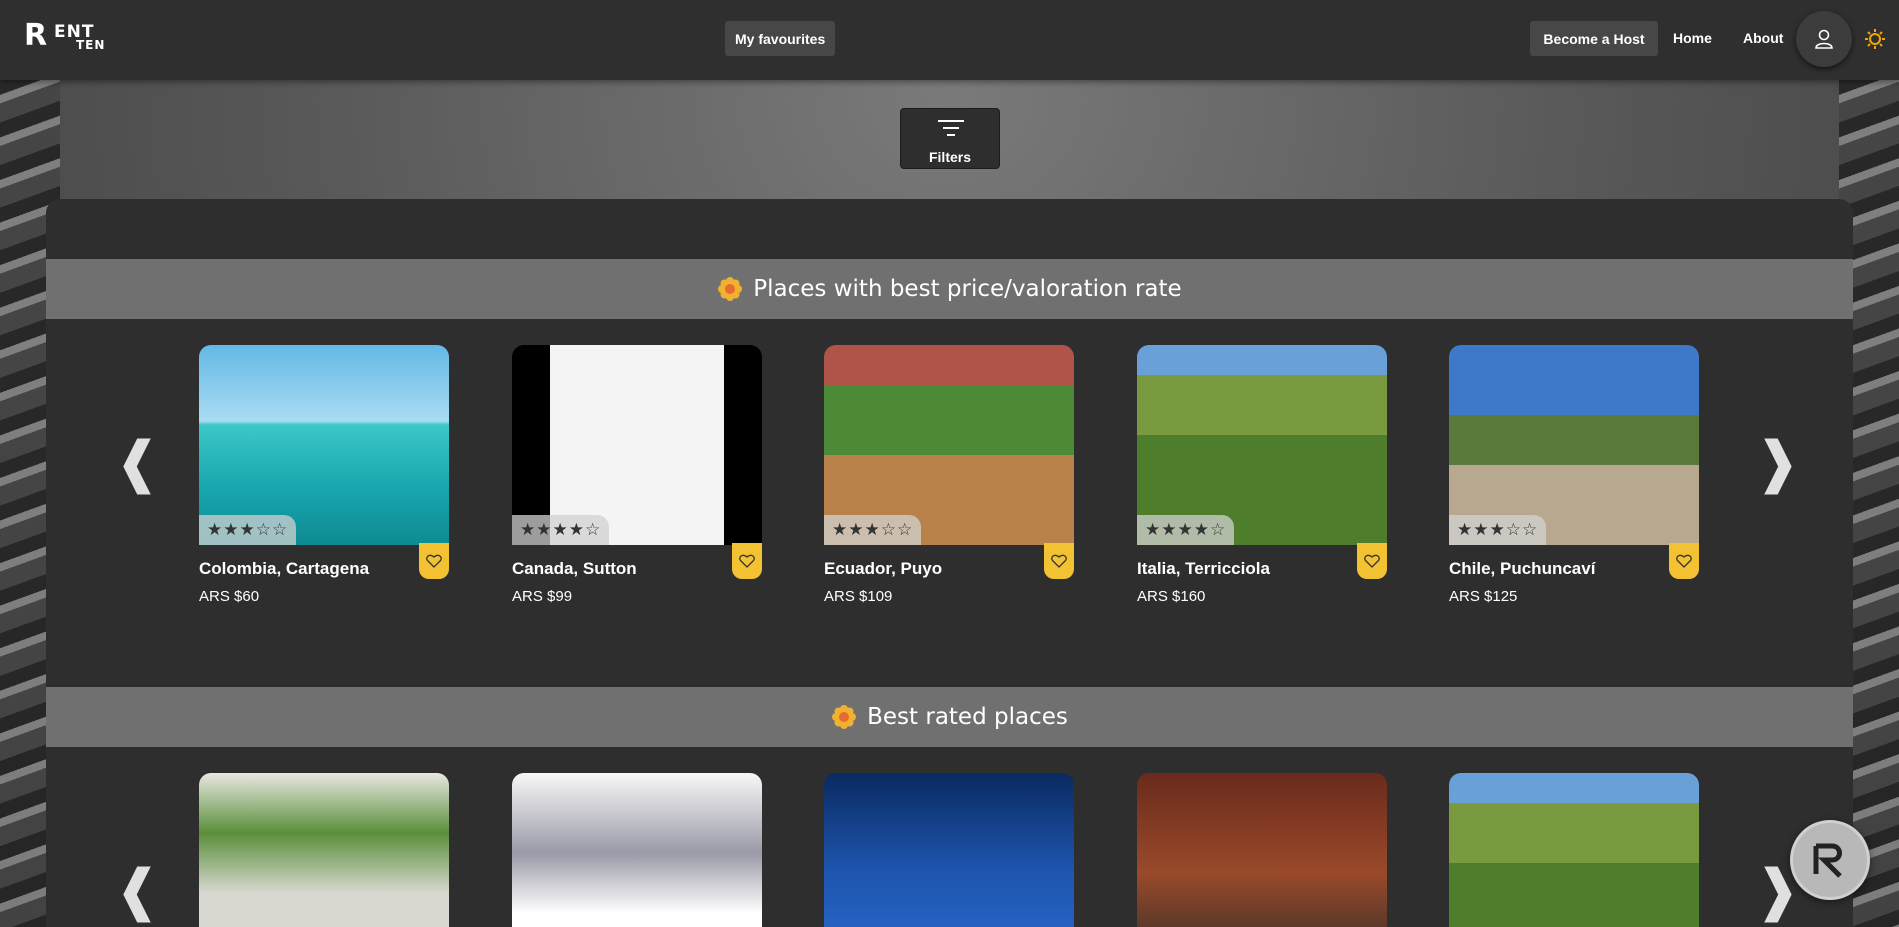 This screenshot has width=1899, height=927. I want to click on my-favourites-button: My favourites, so click(780, 38).